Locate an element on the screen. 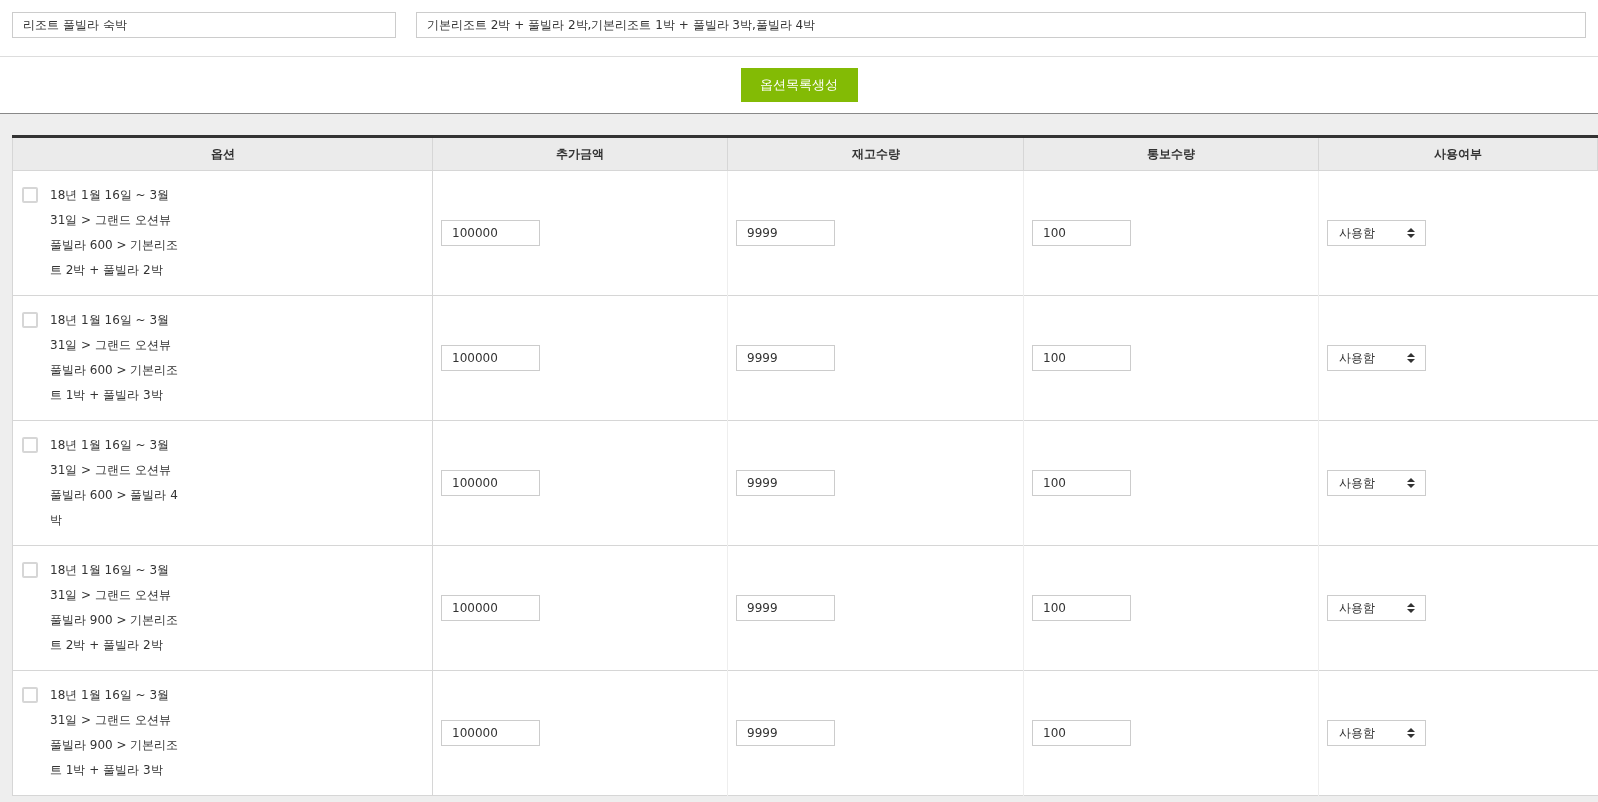 This screenshot has height=802, width=1598. column-header: 추가금액 is located at coordinates (580, 154).